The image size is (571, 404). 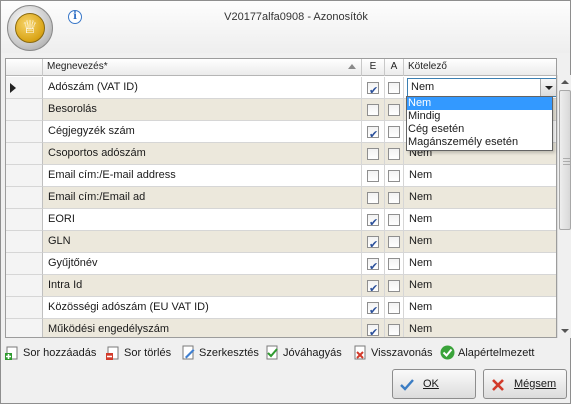 I want to click on delete-row-button: Sor törlés, so click(x=138, y=353).